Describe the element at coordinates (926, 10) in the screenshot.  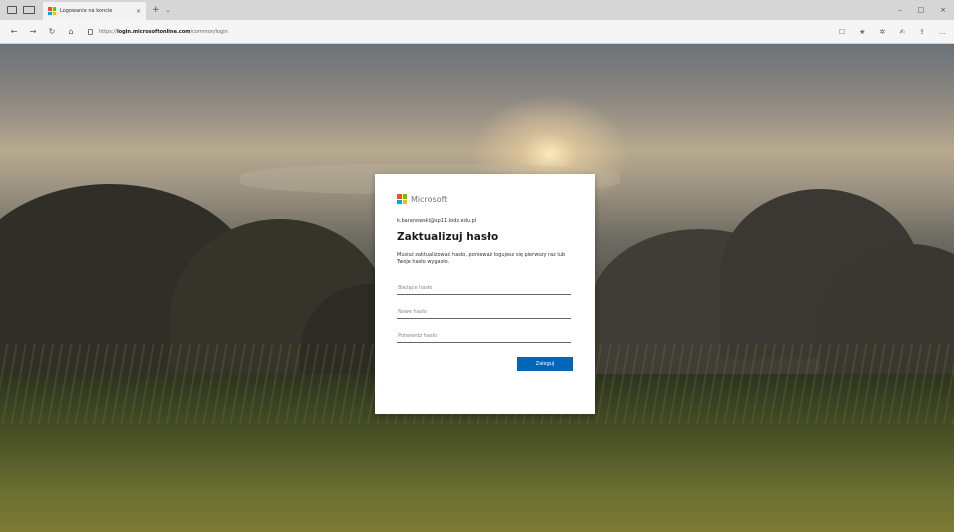
I see `window-controls: – □ ×` at that location.